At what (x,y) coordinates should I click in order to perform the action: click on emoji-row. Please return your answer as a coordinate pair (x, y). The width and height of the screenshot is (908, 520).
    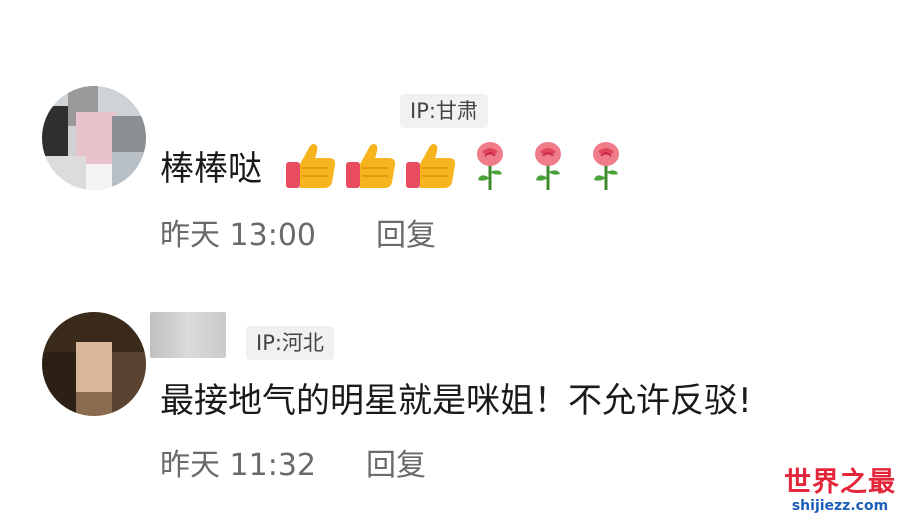
    Looking at the image, I should click on (454, 166).